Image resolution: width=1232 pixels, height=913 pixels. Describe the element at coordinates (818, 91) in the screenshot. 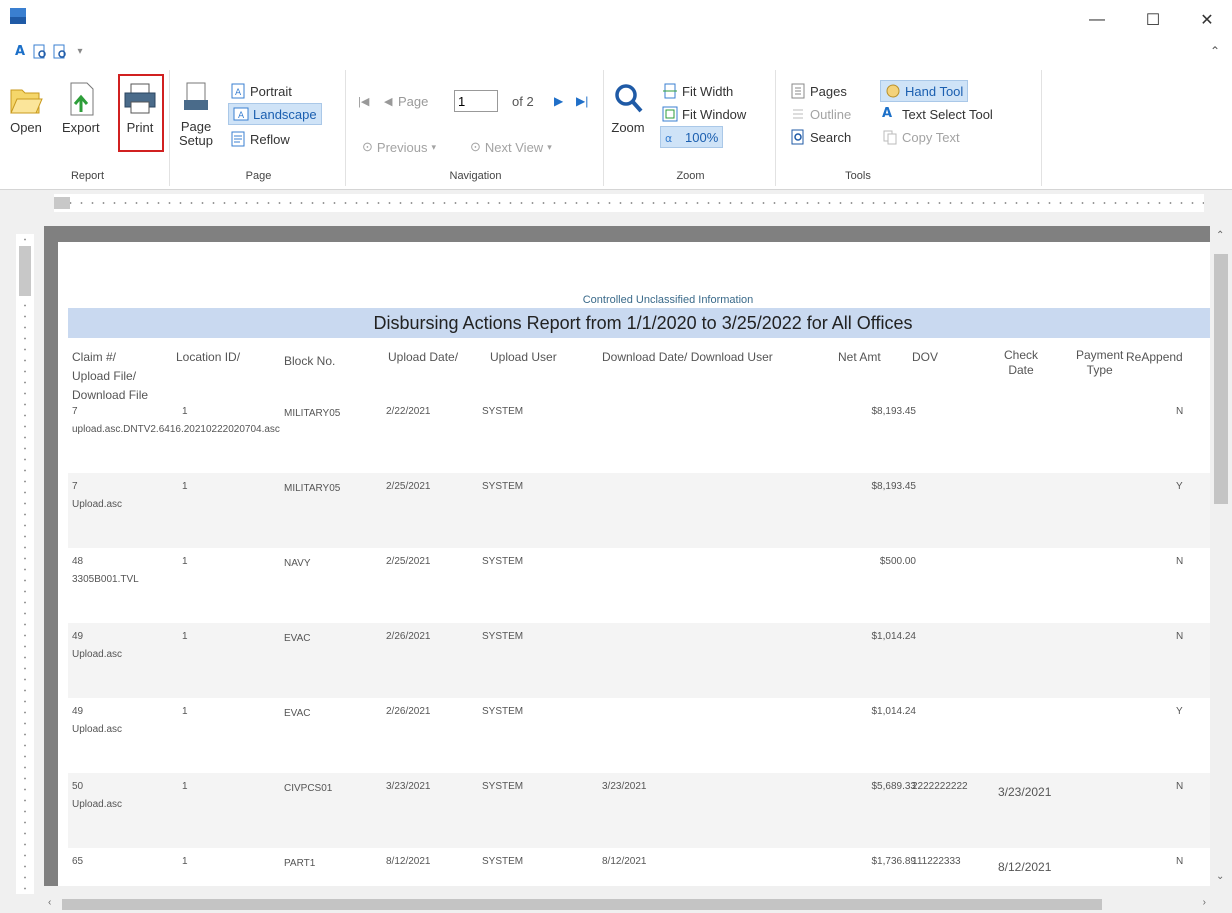

I see `pages-button: Pages` at that location.